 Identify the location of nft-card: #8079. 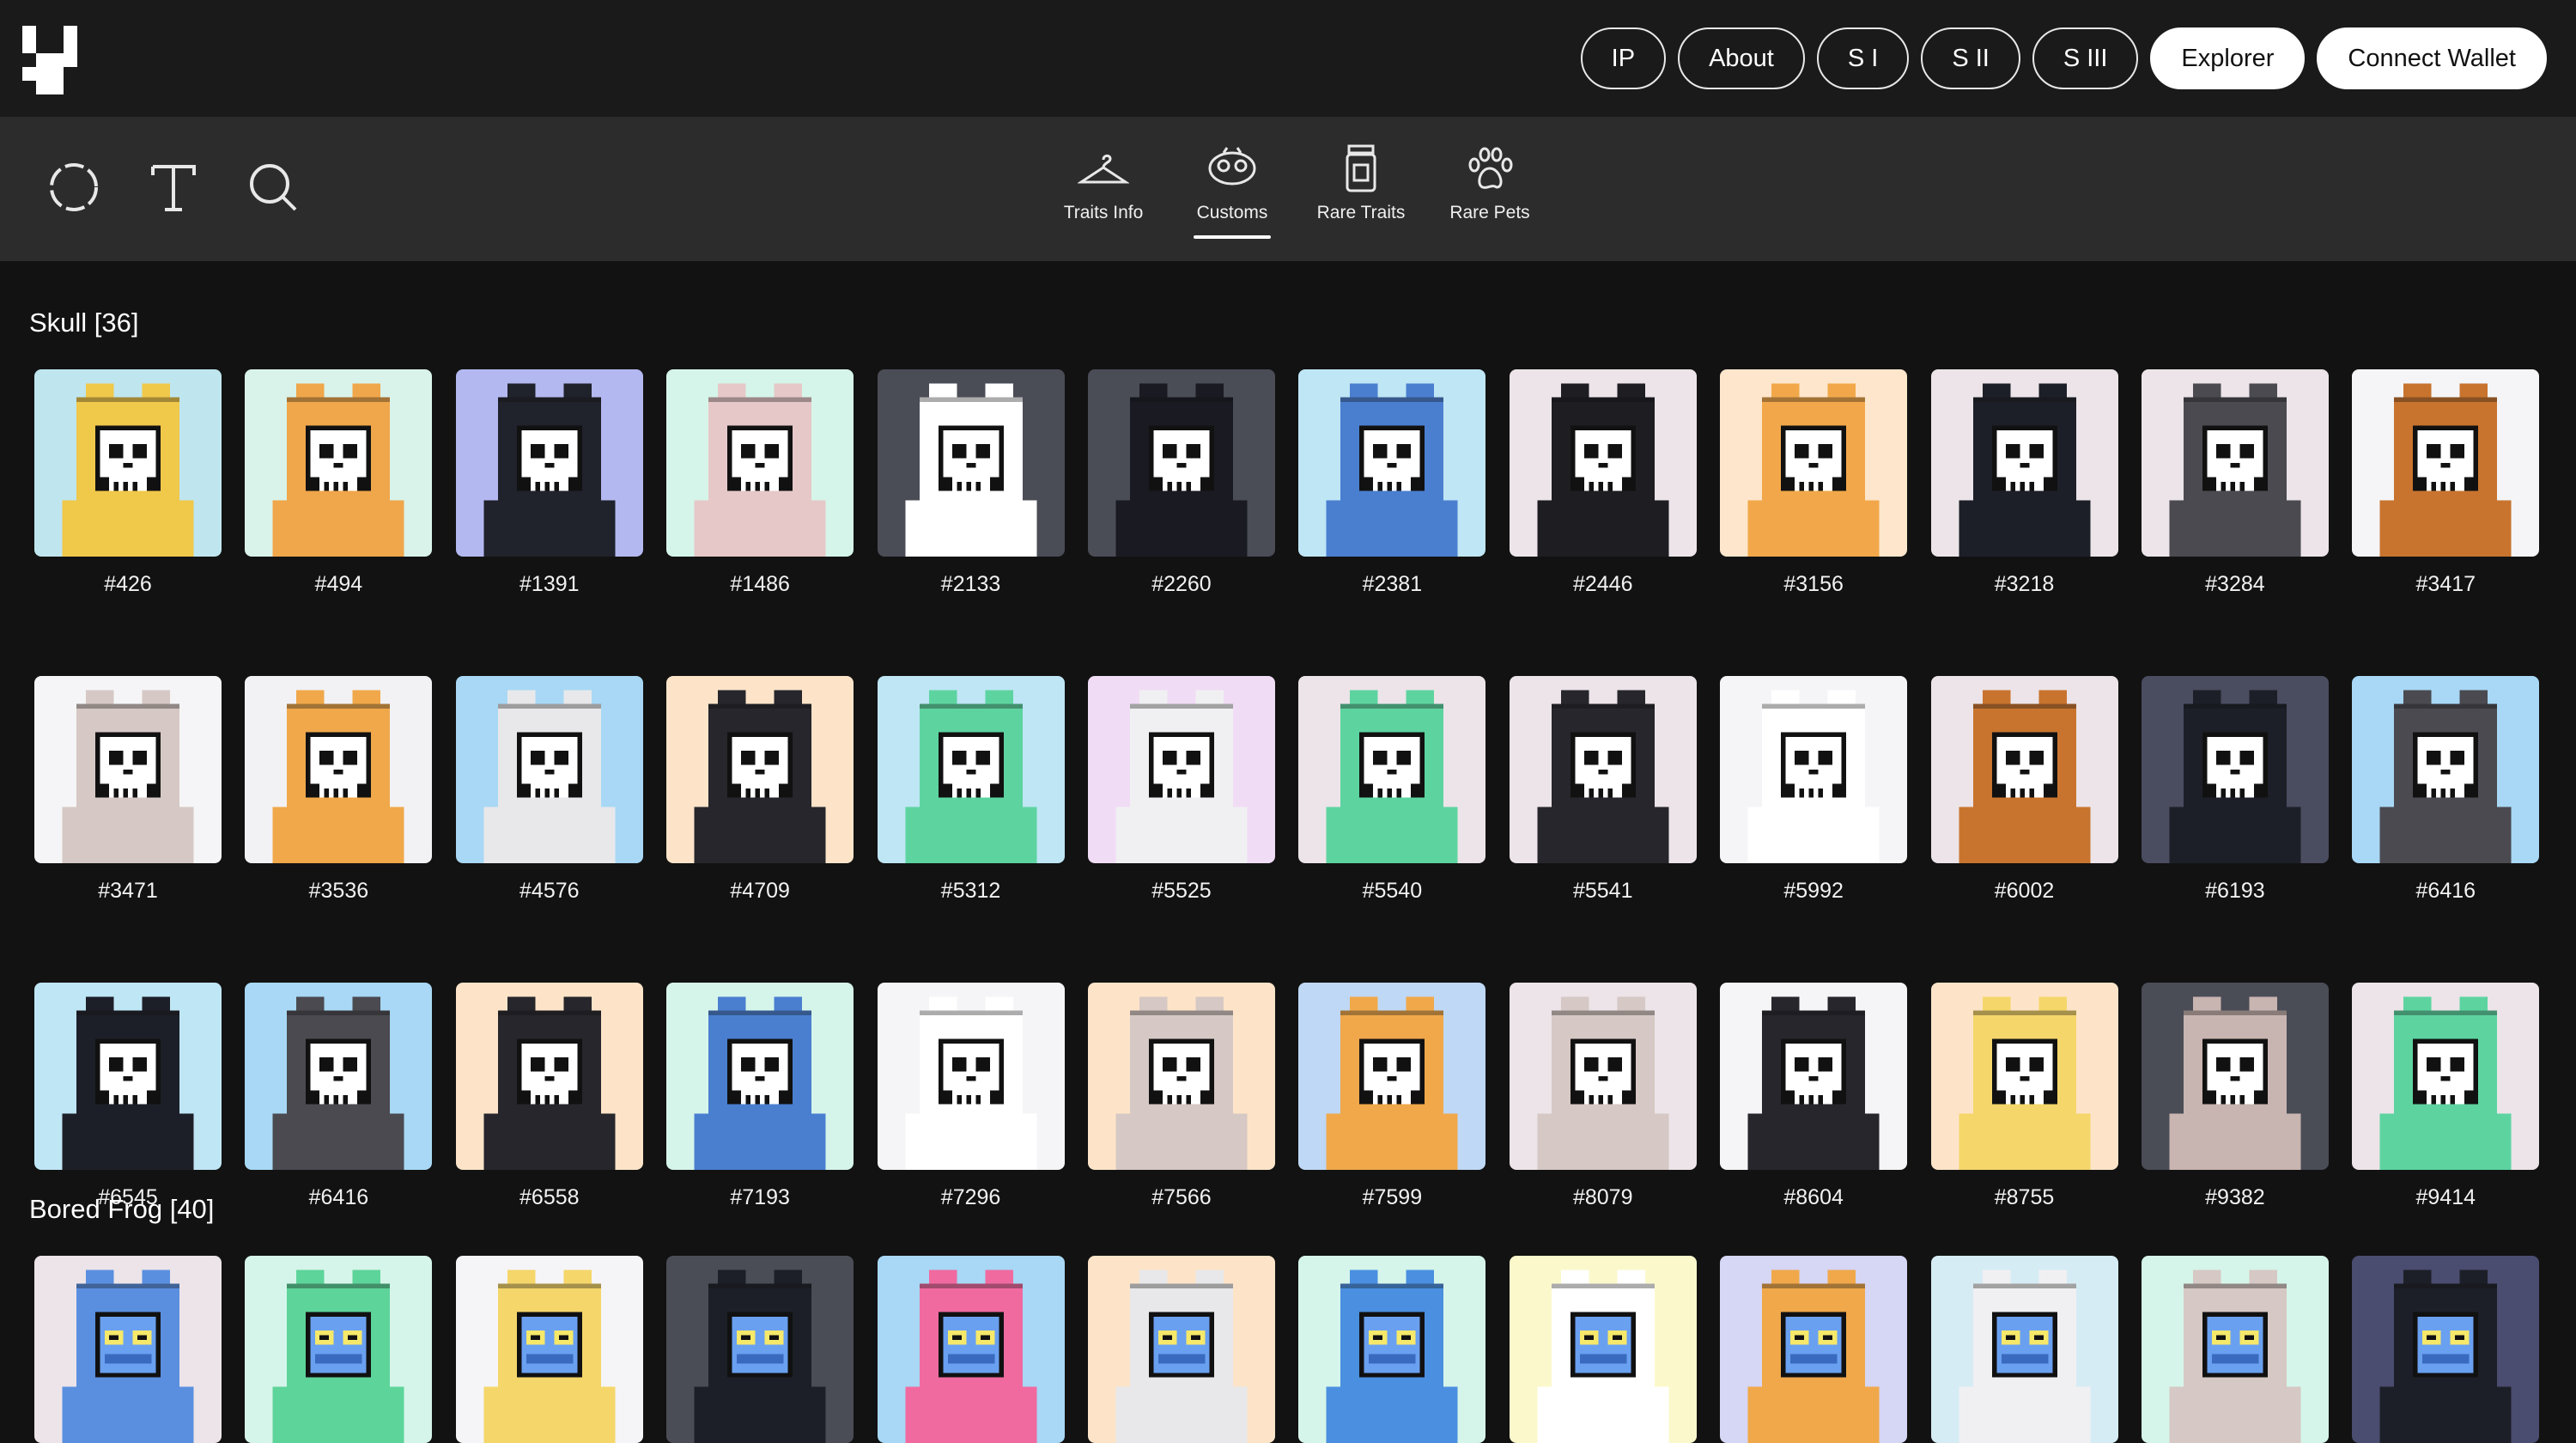
(1603, 1096).